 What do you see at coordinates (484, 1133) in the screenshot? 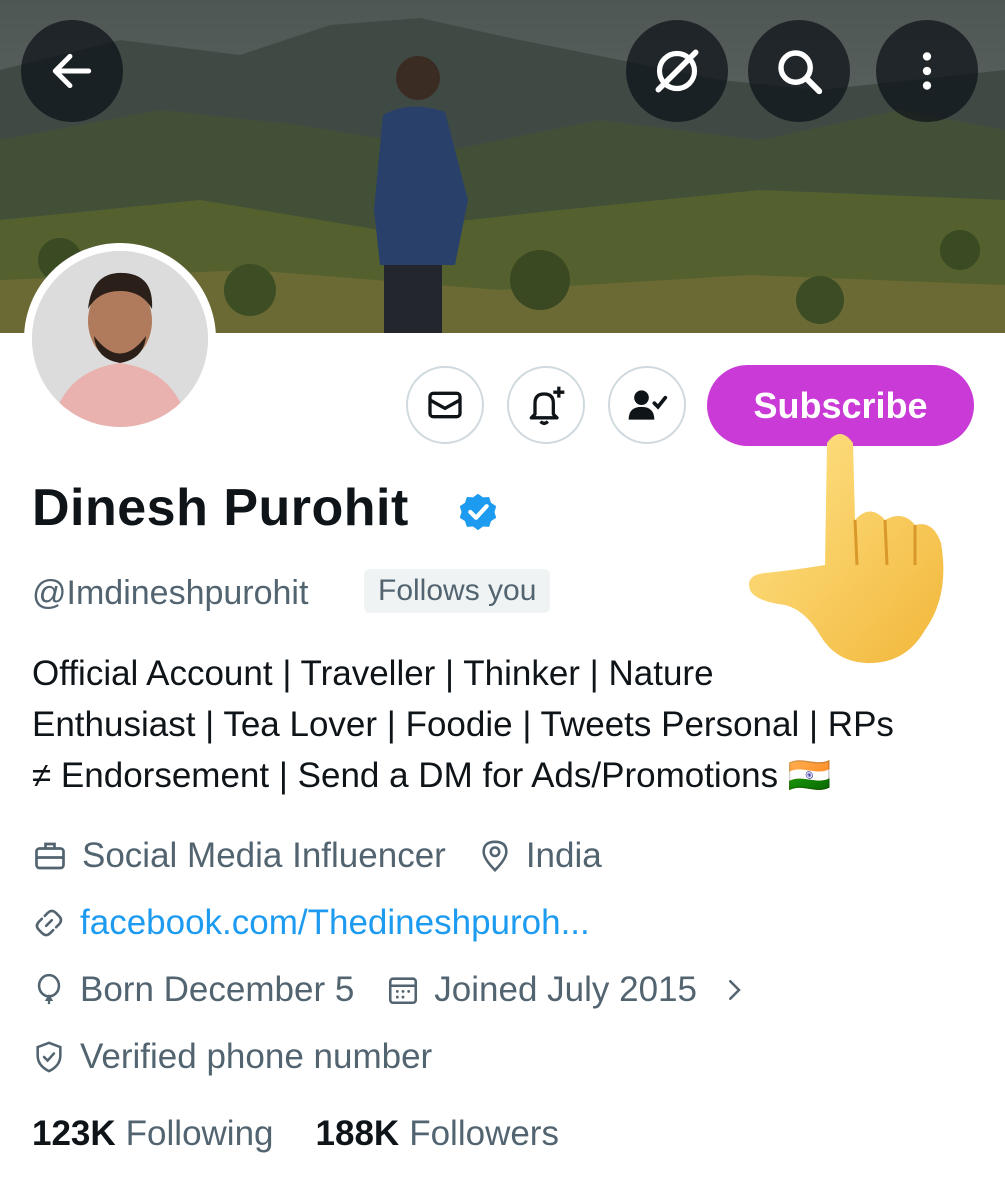
I see `followers-label: Followers` at bounding box center [484, 1133].